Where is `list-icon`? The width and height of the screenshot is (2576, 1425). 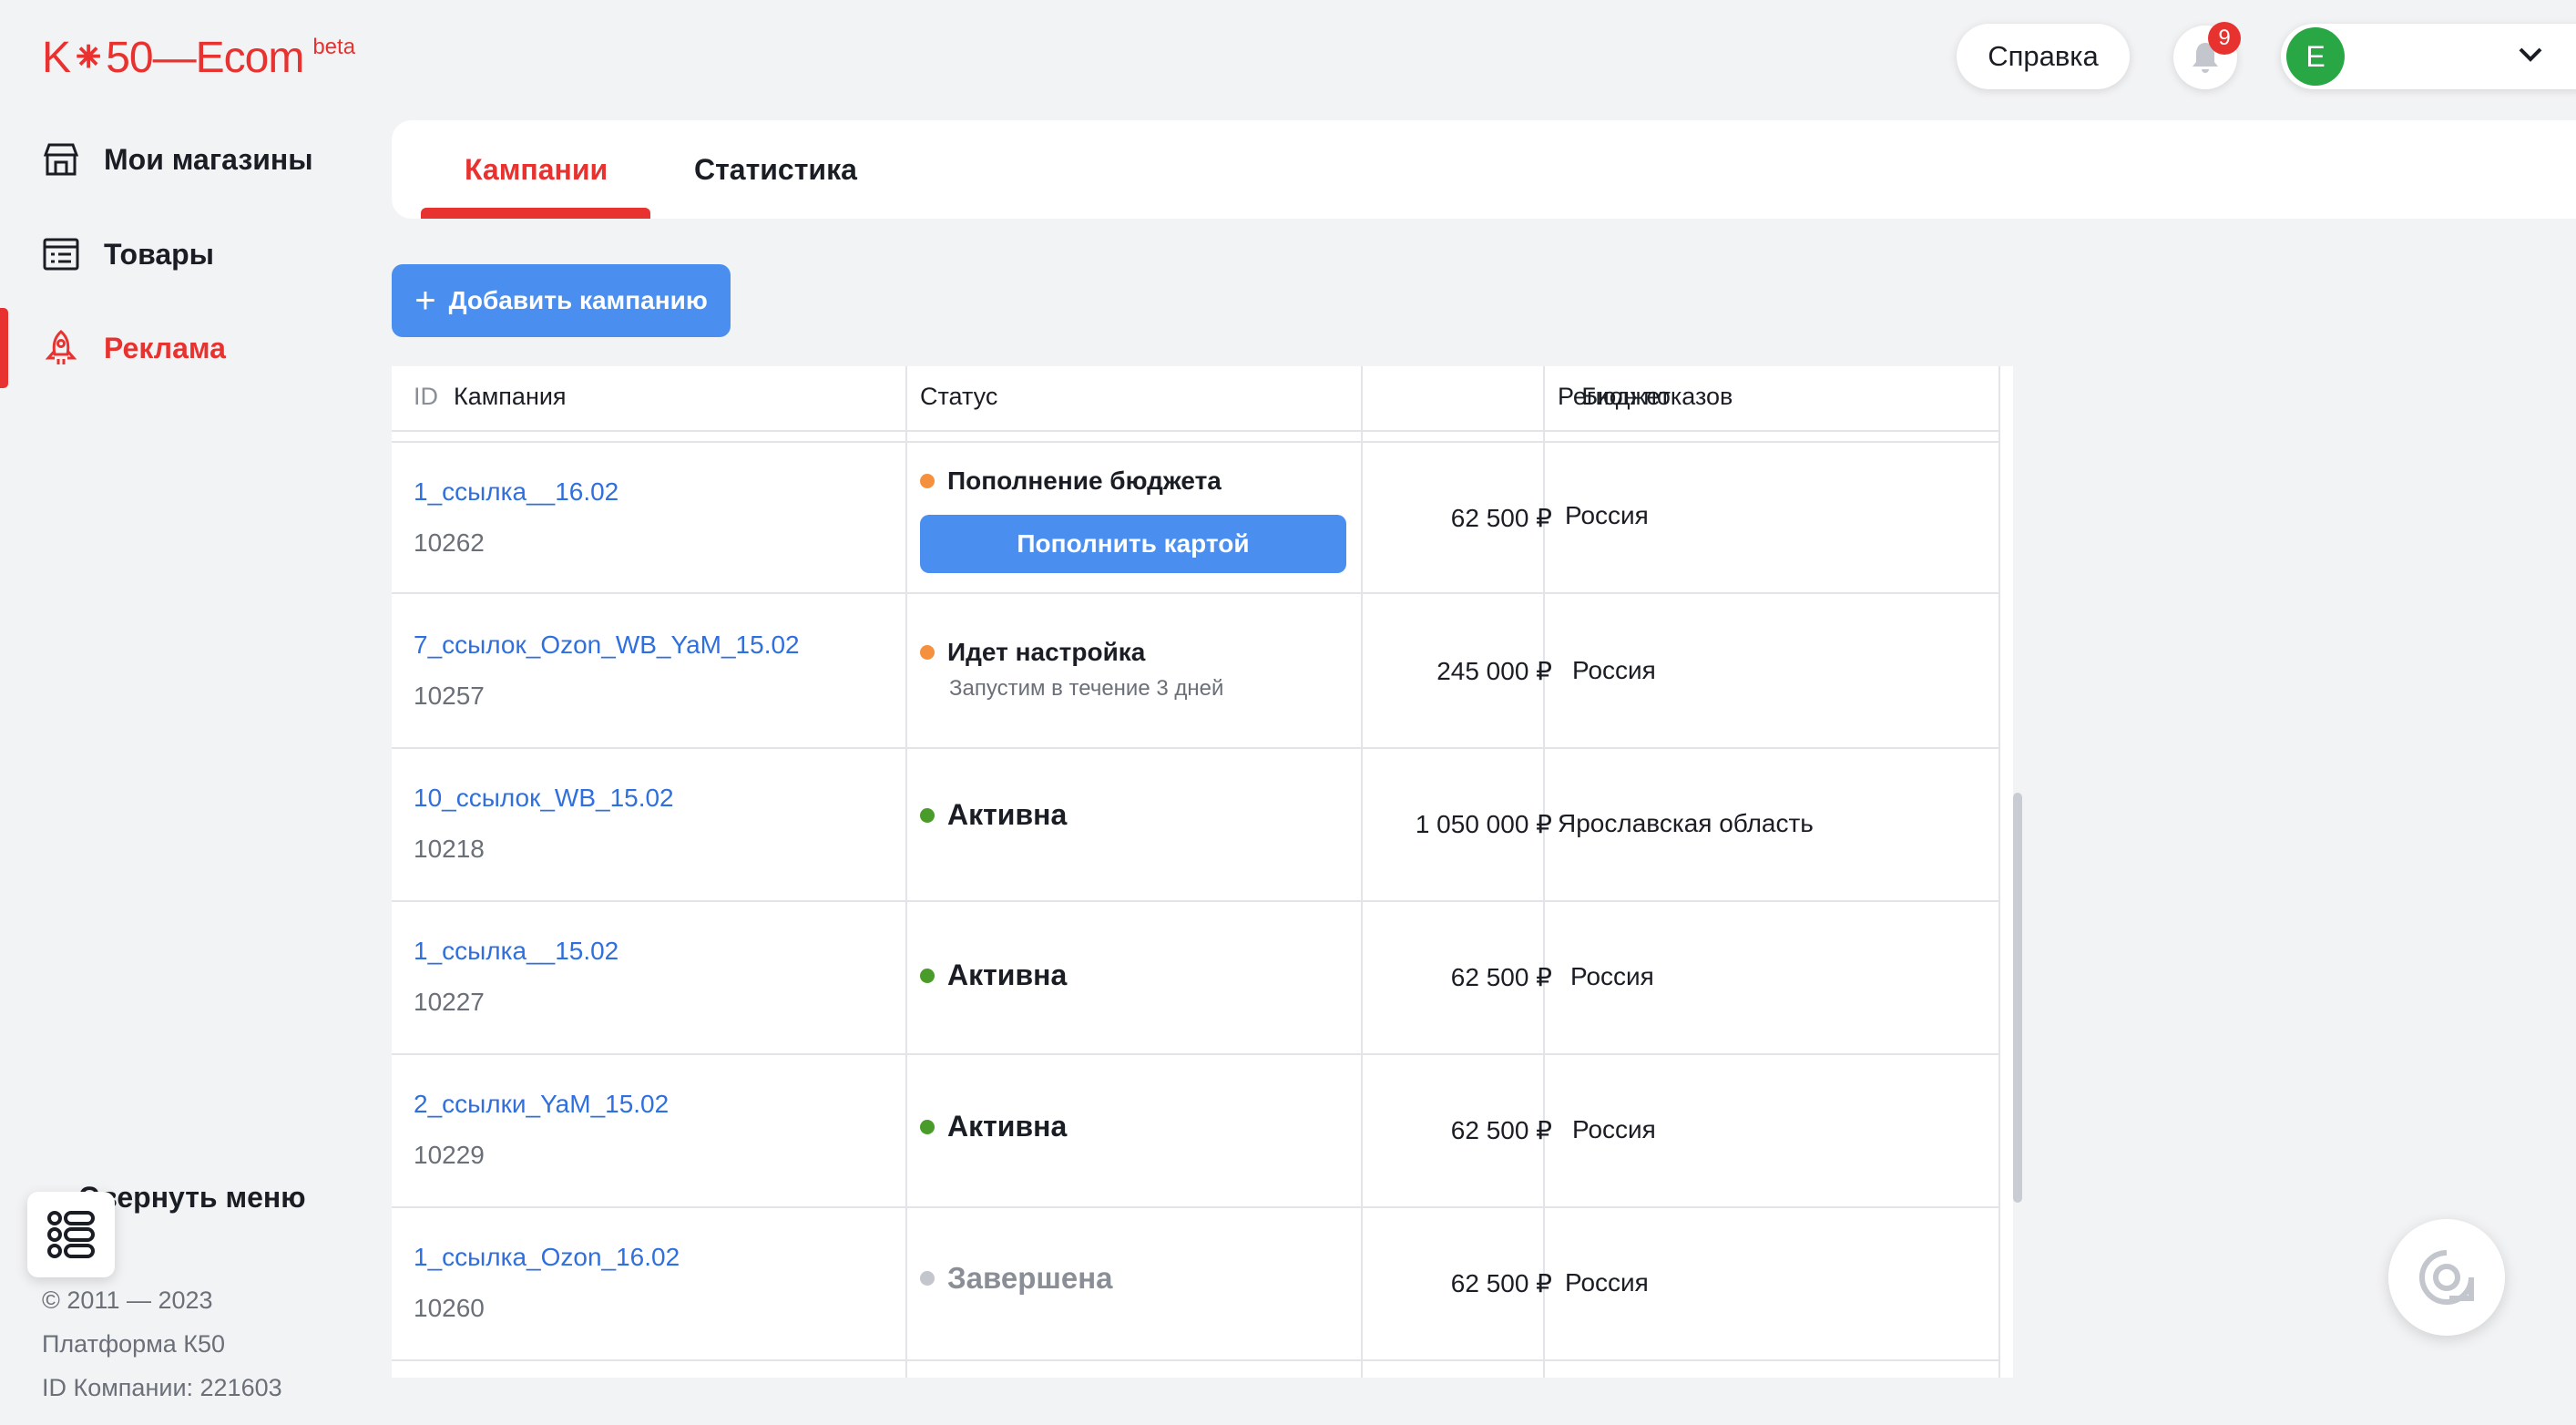
list-icon is located at coordinates (61, 254).